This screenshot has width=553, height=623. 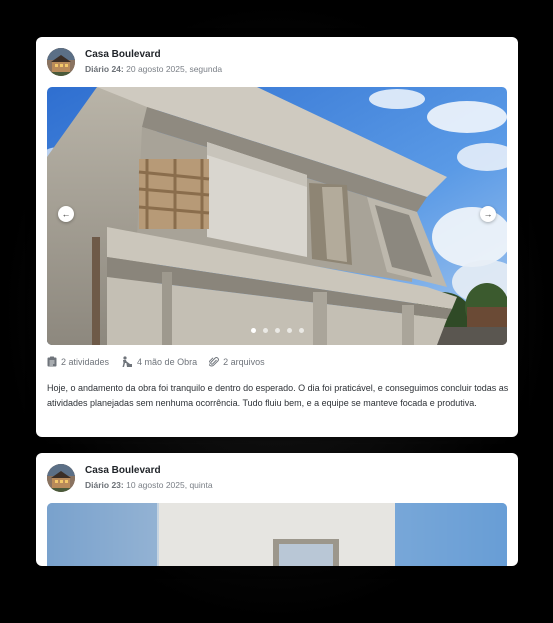 I want to click on diary-date: Diário 23: 10 agosto 2025, quinta, so click(x=149, y=485).